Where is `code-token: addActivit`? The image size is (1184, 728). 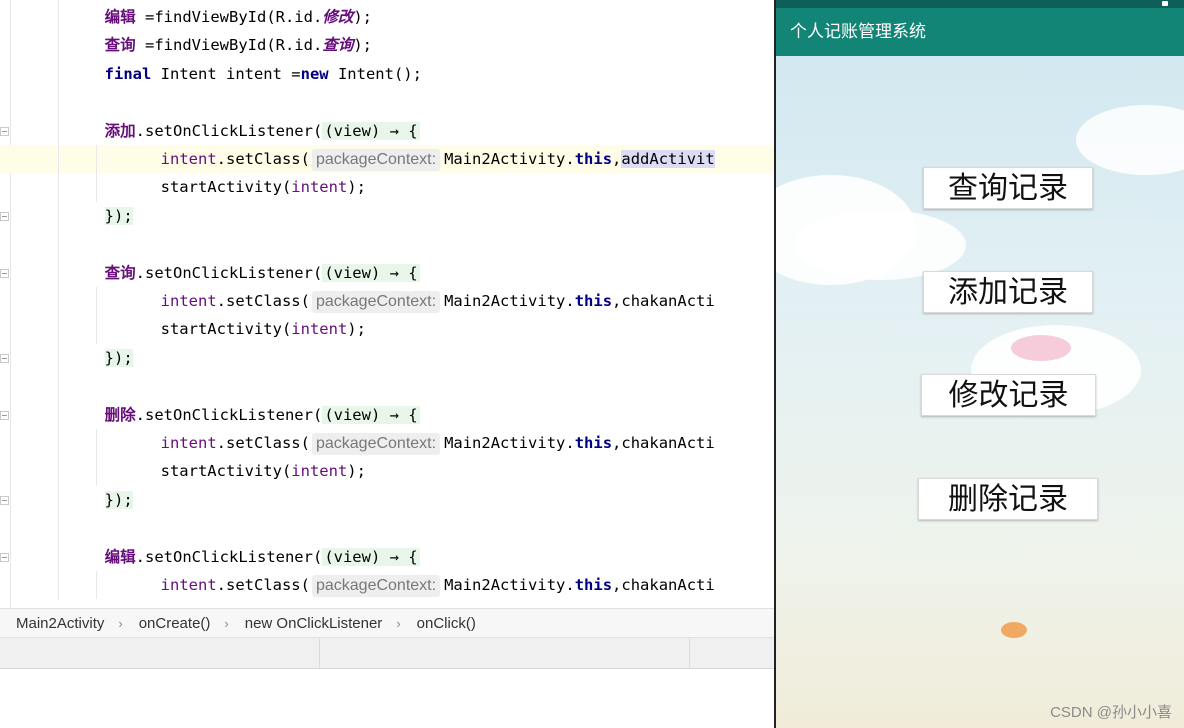
code-token: addActivit is located at coordinates (668, 159).